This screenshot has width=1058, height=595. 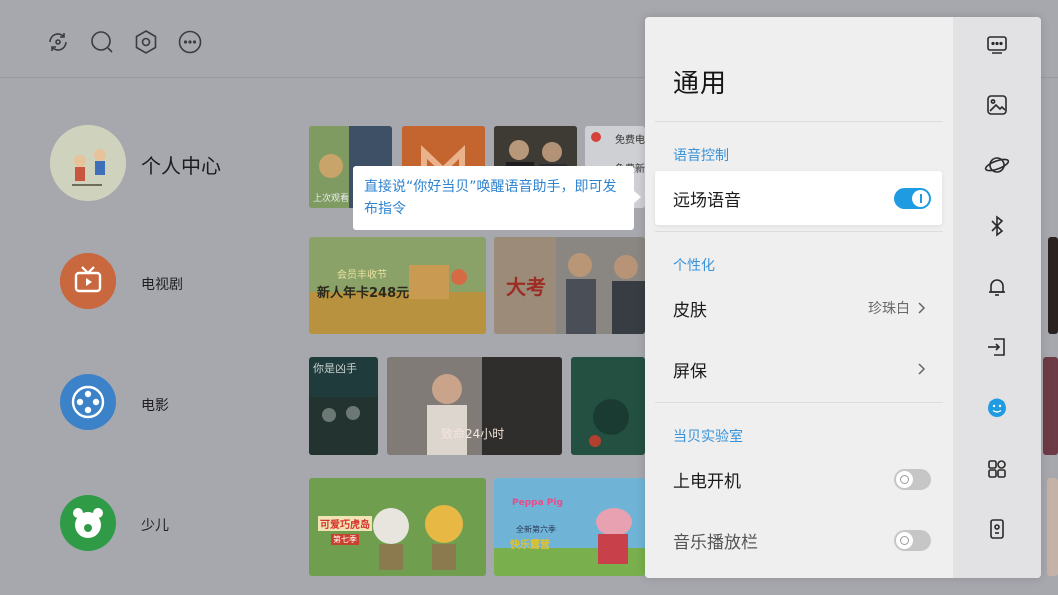 What do you see at coordinates (88, 402) in the screenshot?
I see `film-reel-icon` at bounding box center [88, 402].